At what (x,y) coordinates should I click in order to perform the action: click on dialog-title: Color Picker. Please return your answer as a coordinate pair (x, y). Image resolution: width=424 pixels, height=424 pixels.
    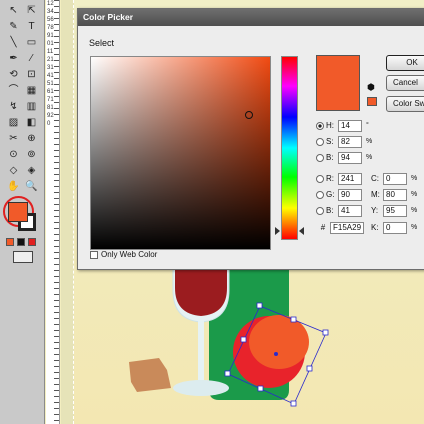
    Looking at the image, I should click on (251, 17).